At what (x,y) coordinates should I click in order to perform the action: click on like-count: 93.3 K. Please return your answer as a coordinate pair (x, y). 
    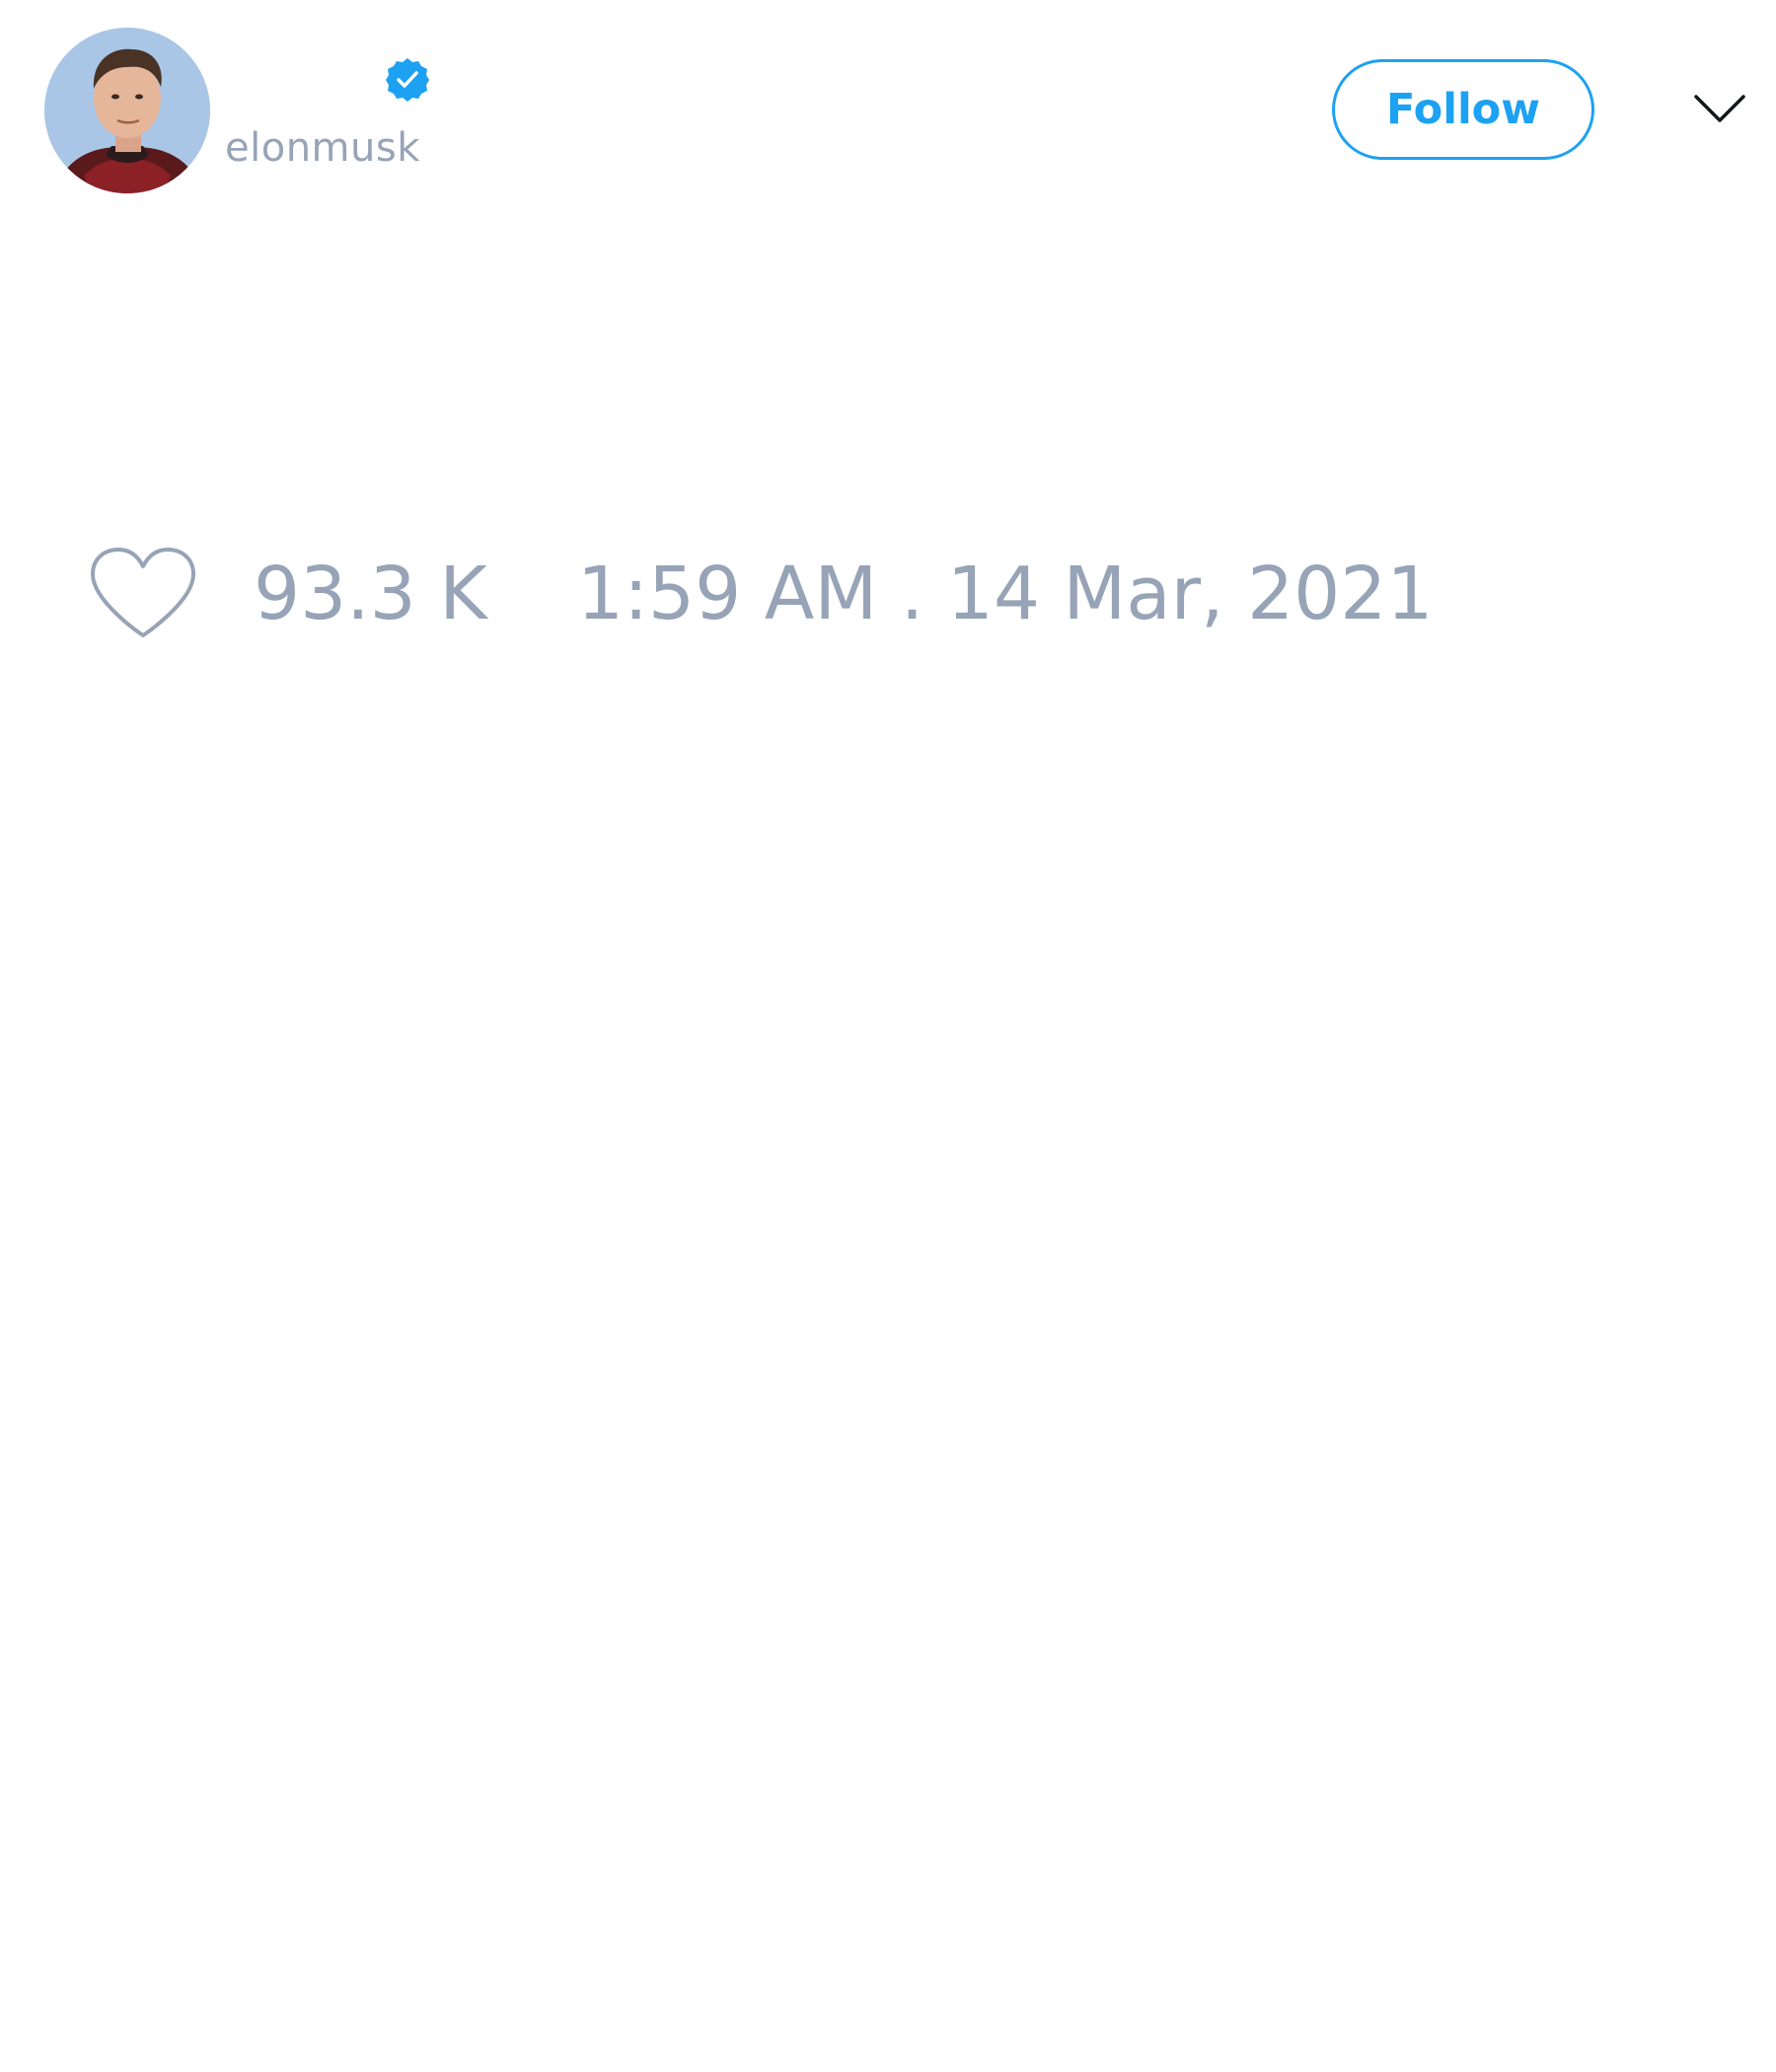
    Looking at the image, I should click on (370, 594).